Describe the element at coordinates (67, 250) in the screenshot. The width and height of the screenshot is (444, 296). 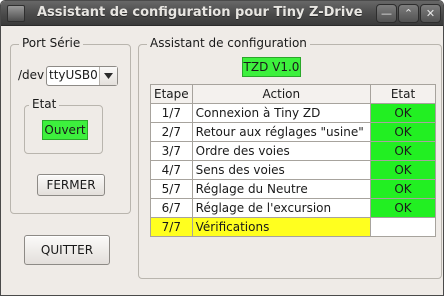
I see `quit-button: QUITTER` at that location.